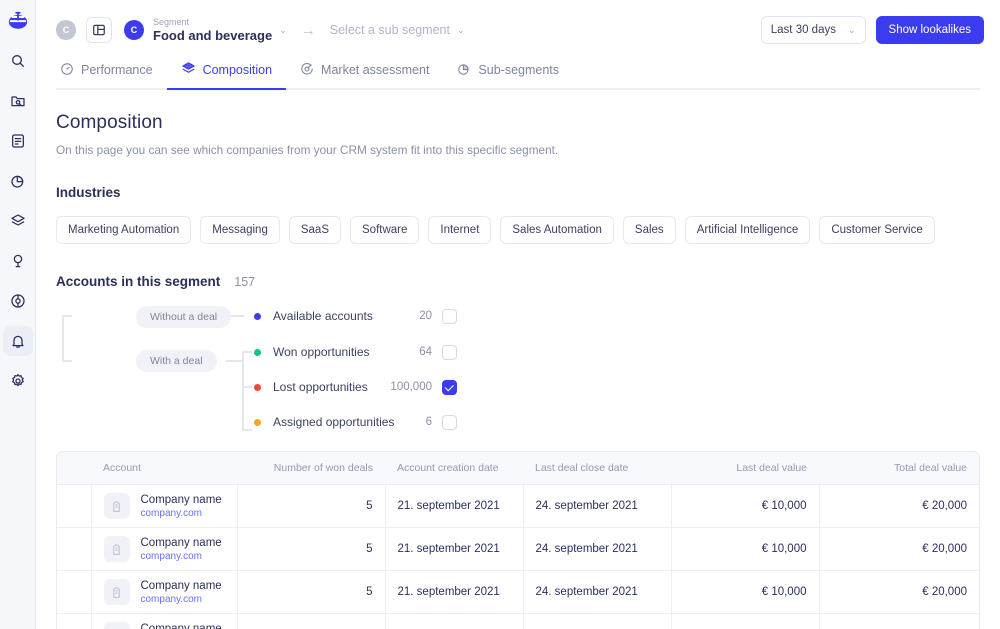 The height and width of the screenshot is (629, 1000). What do you see at coordinates (508, 74) in the screenshot?
I see `tab-sub-segments: Sub-segments` at bounding box center [508, 74].